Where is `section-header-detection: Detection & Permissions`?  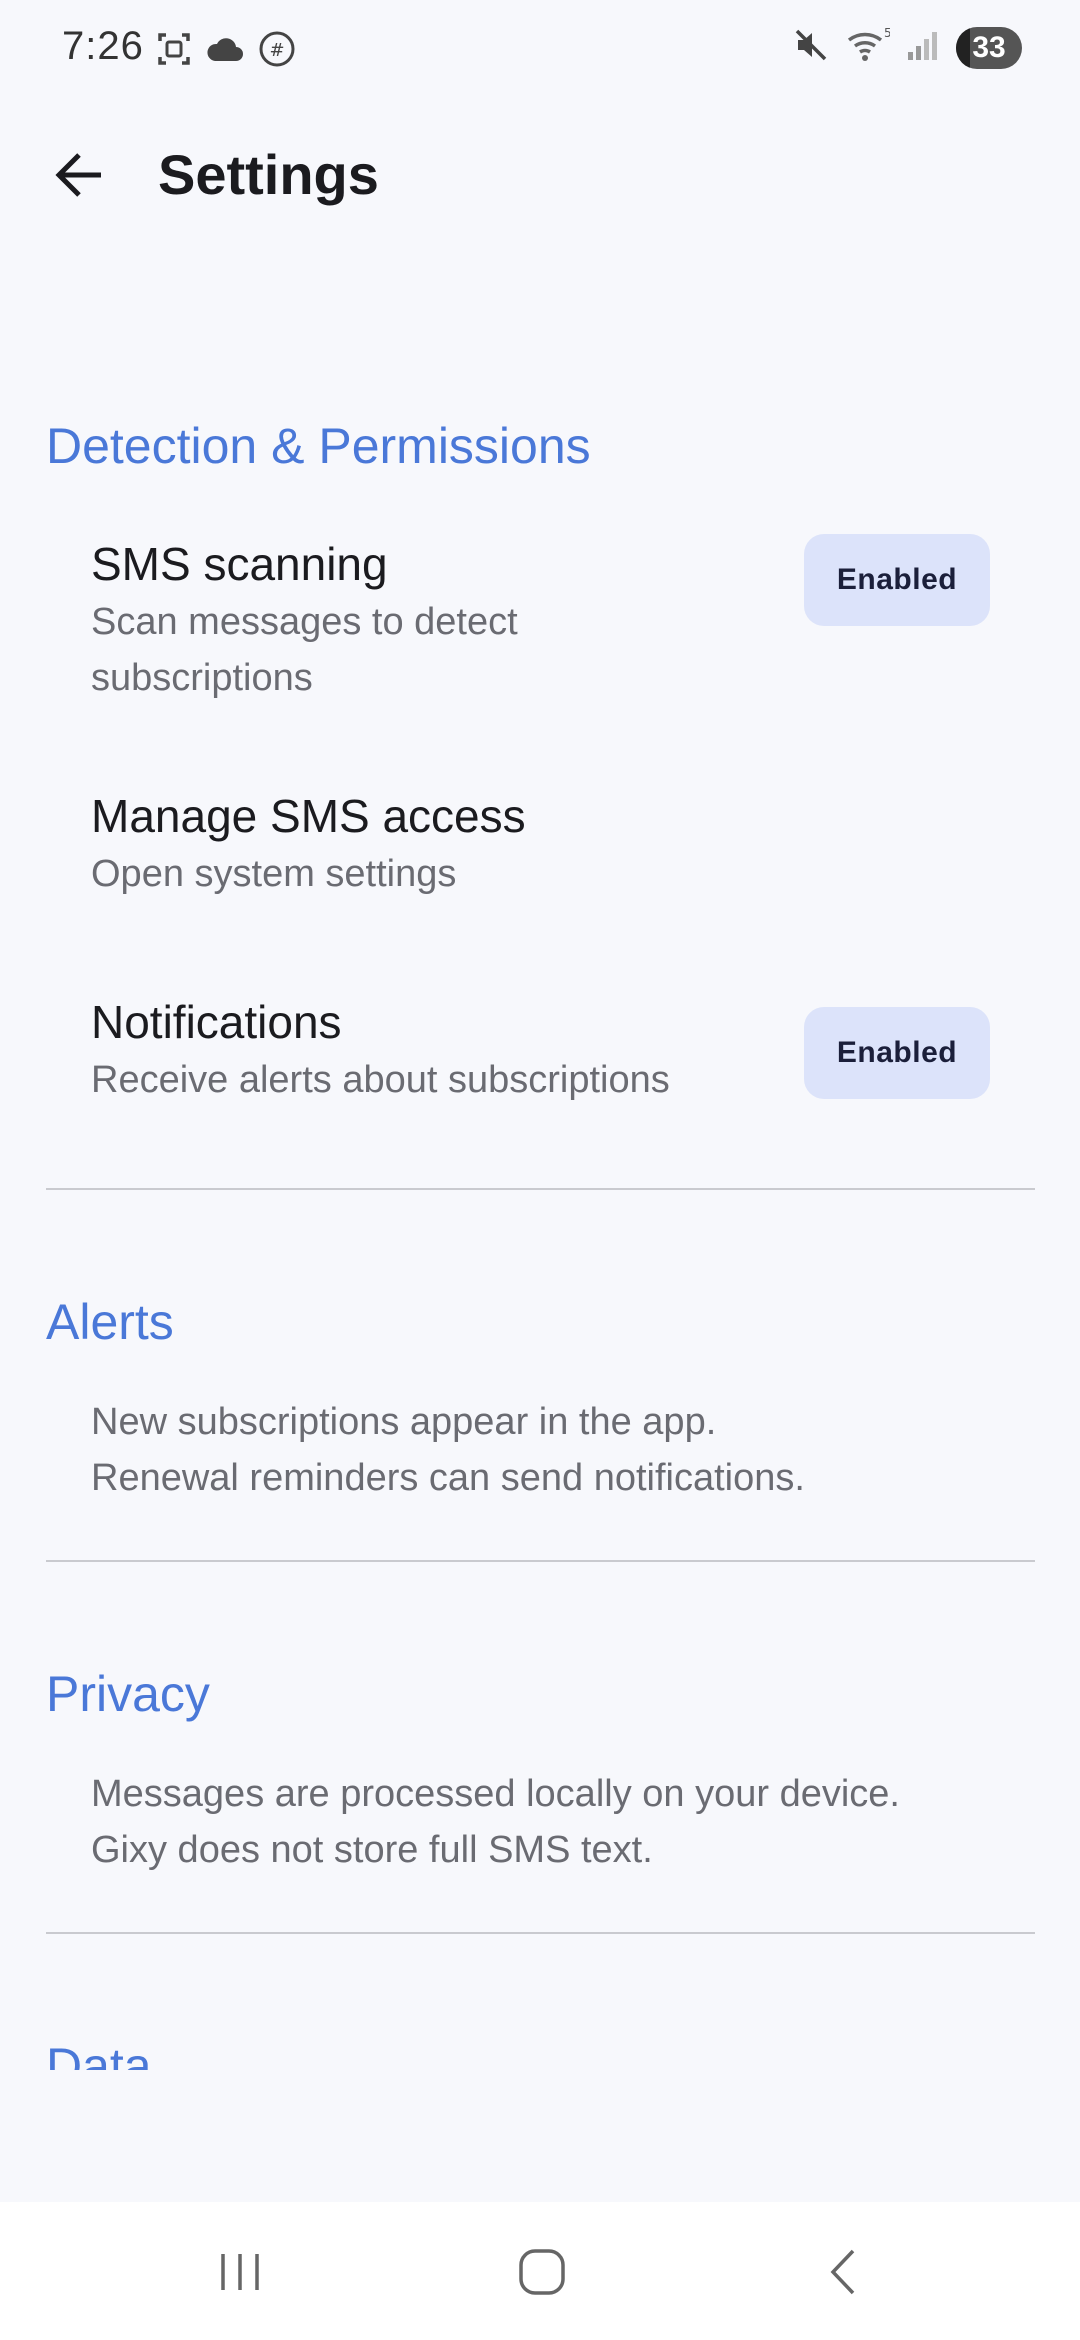
section-header-detection: Detection & Permissions is located at coordinates (318, 446).